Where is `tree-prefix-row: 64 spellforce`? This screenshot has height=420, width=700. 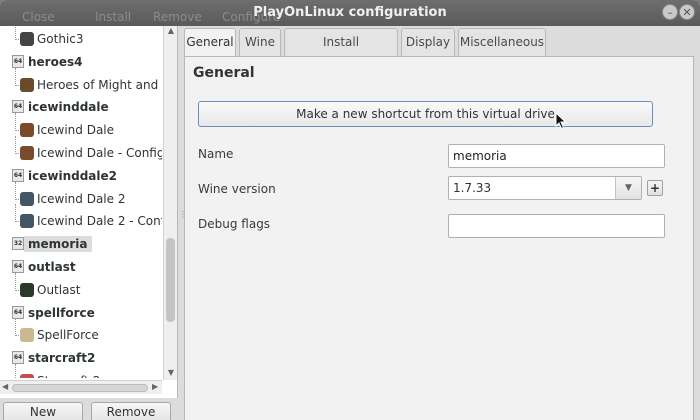
tree-prefix-row: 64 spellforce is located at coordinates (81, 313).